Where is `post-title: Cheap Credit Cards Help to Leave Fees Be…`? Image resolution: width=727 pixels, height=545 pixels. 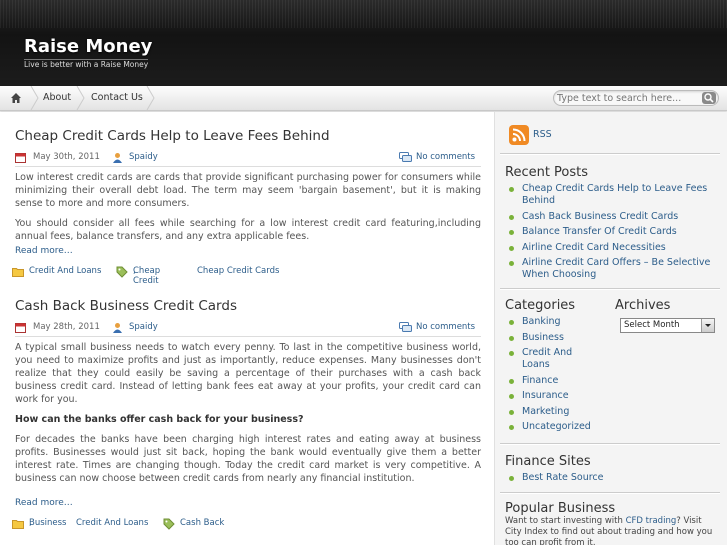
post-title: Cheap Credit Cards Help to Leave Fees Be… is located at coordinates (172, 136).